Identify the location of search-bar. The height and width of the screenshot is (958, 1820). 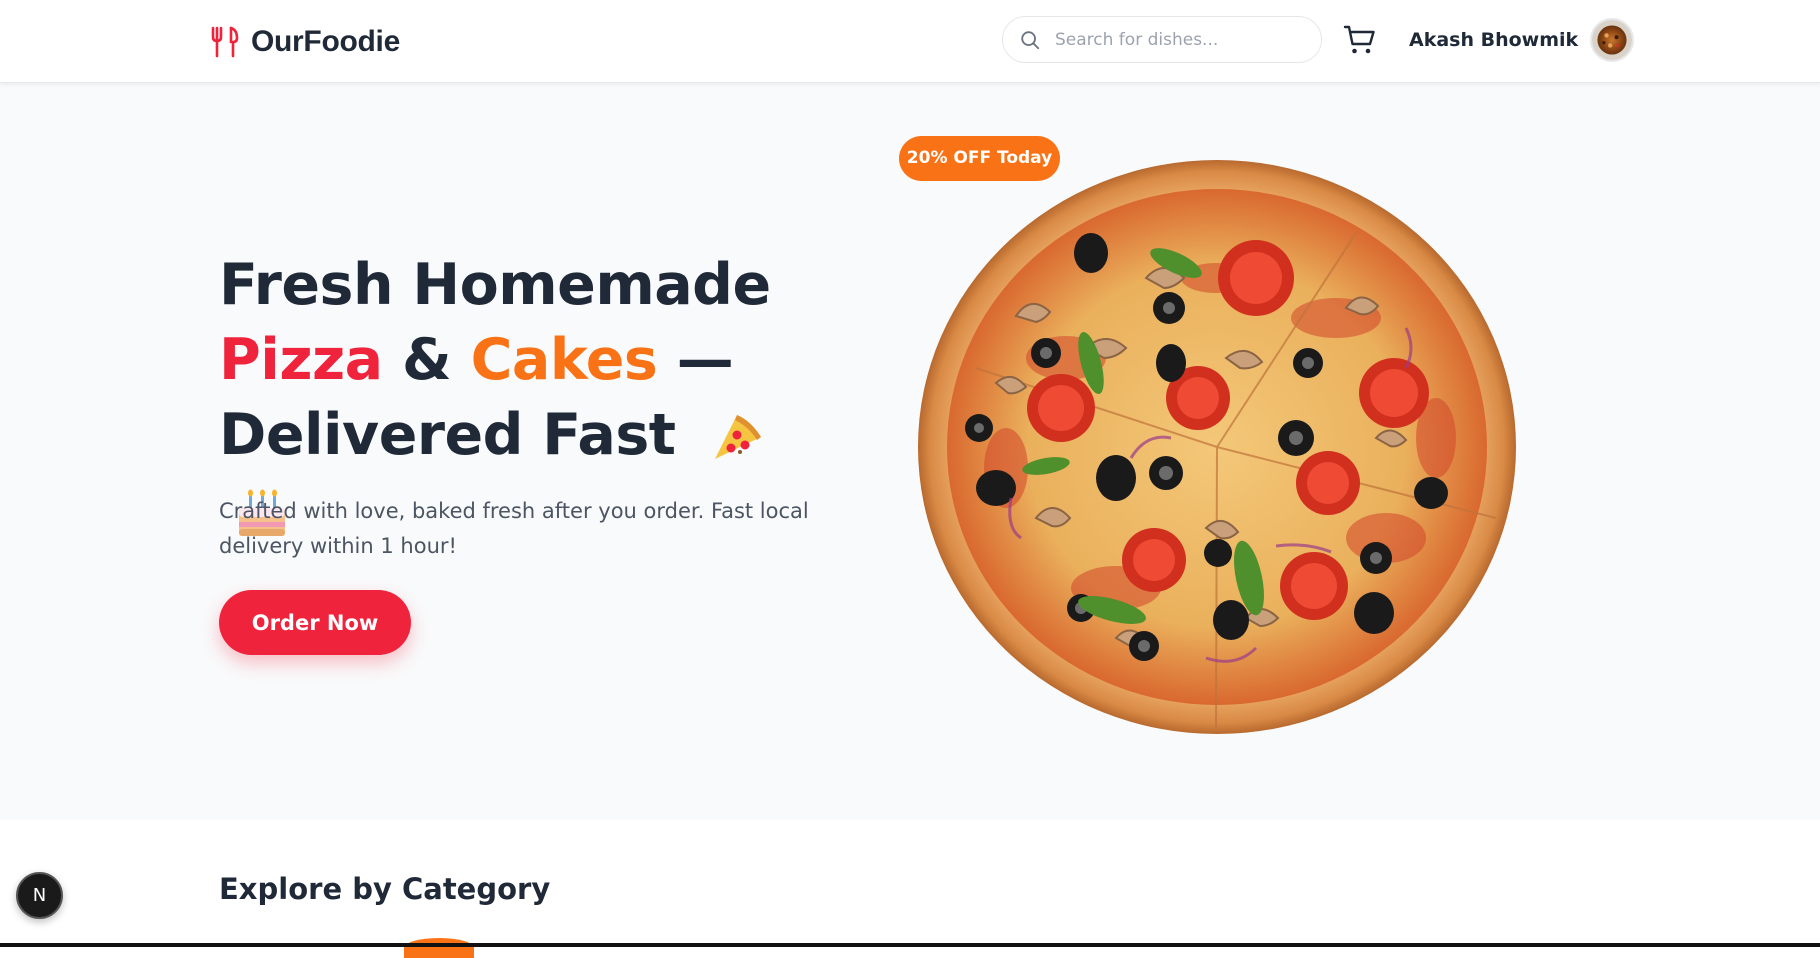
(1162, 39).